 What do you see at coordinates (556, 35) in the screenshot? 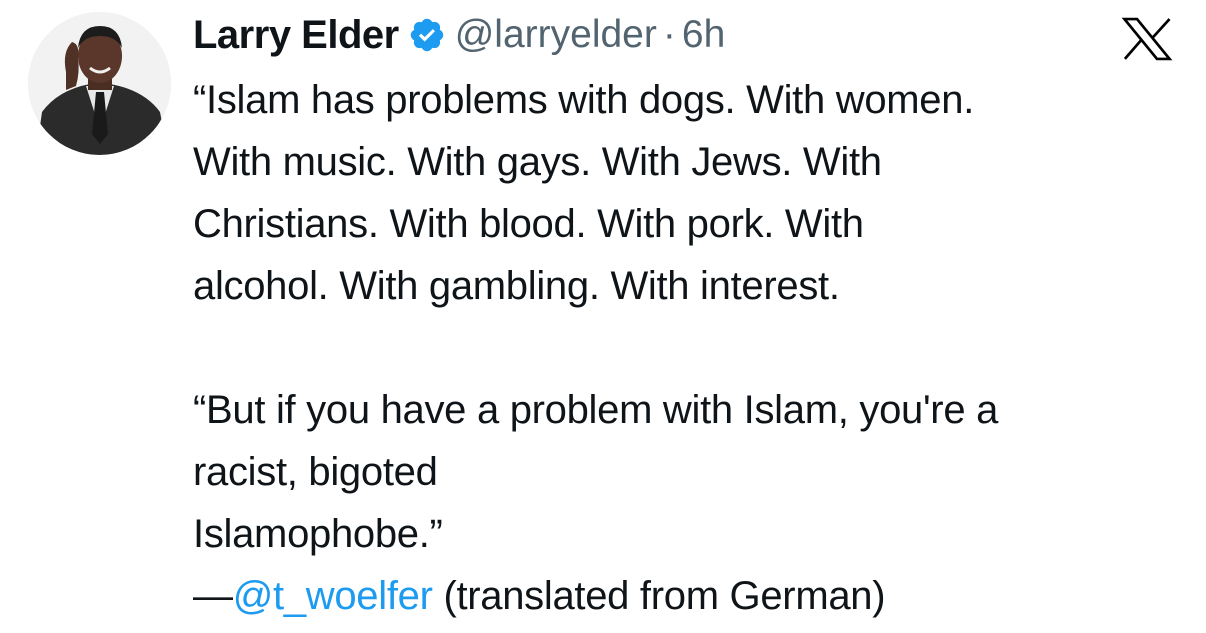
I see `author-handle: @larryelder` at bounding box center [556, 35].